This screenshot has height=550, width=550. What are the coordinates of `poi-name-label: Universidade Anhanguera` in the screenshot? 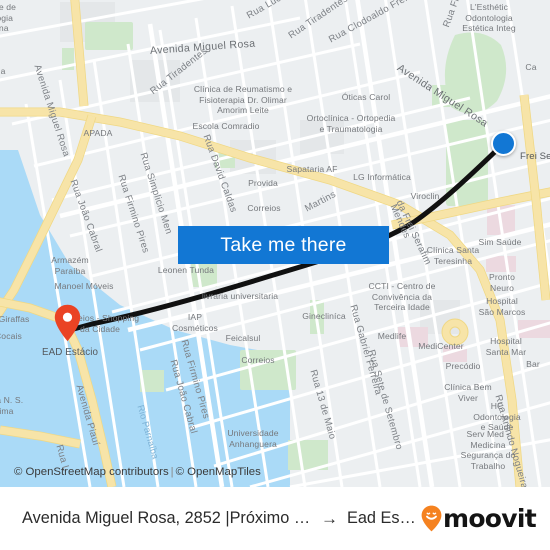 It's located at (253, 438).